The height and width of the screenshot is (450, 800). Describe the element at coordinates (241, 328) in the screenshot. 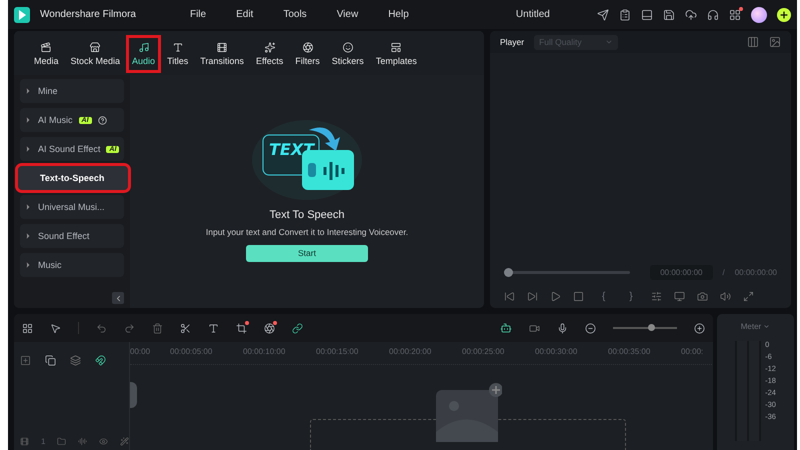

I see `crop-icon` at that location.